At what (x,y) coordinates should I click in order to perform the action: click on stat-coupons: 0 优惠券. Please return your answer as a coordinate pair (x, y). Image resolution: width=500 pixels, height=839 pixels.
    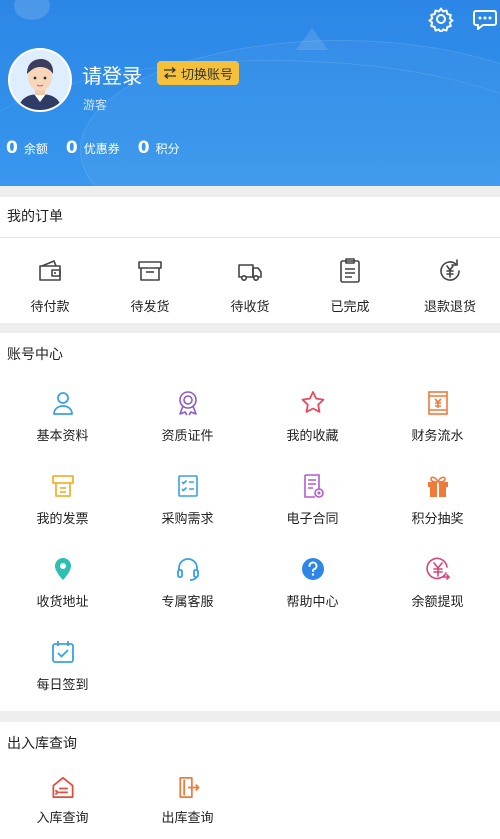
    Looking at the image, I should click on (93, 148).